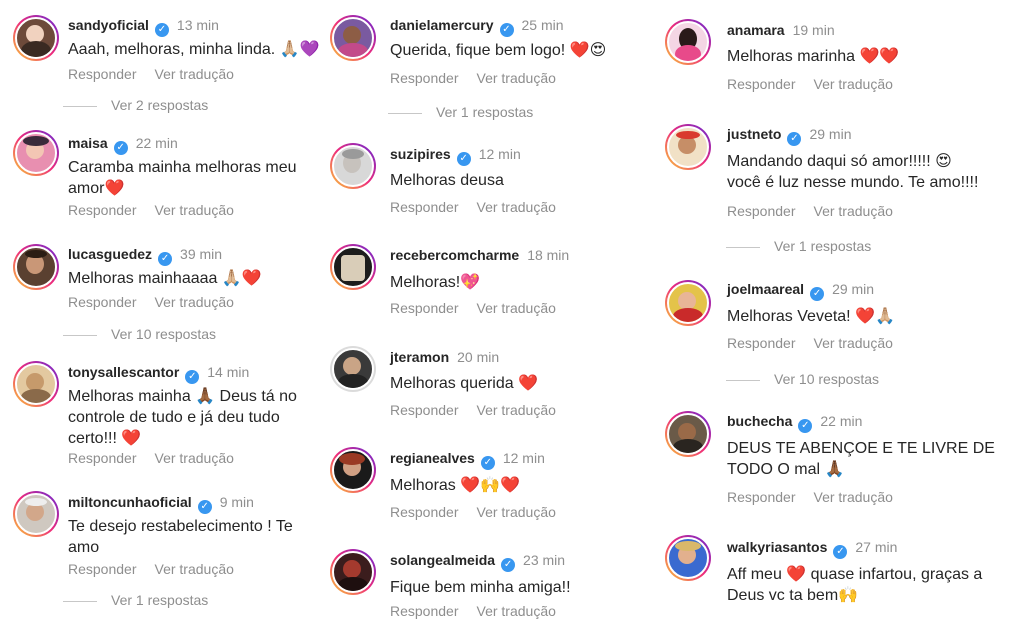  Describe the element at coordinates (480, 587) in the screenshot. I see `comment-text: Fique bem minha amiga!!` at that location.